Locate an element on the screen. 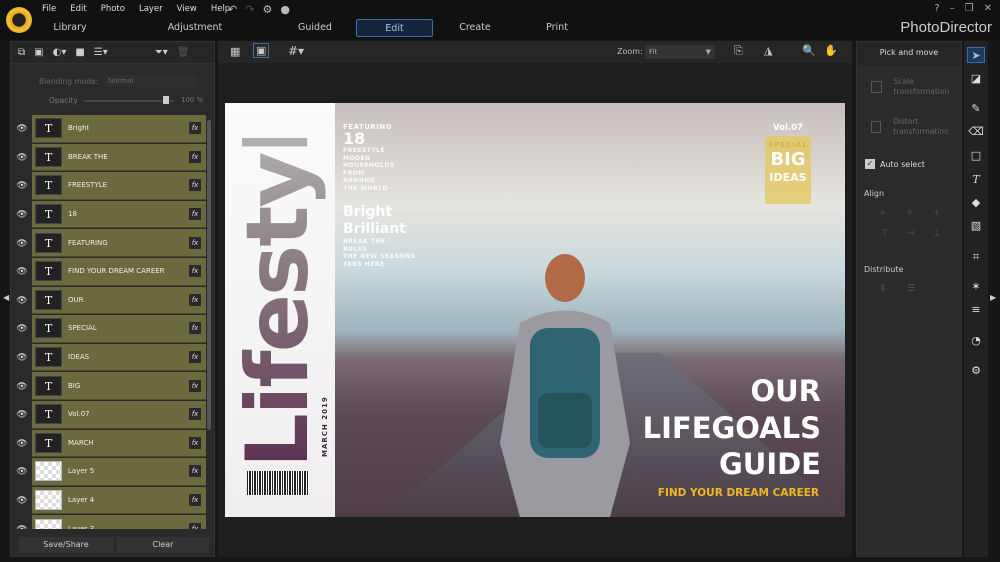  selection-brush-tool-icon: ◪ is located at coordinates (976, 79).